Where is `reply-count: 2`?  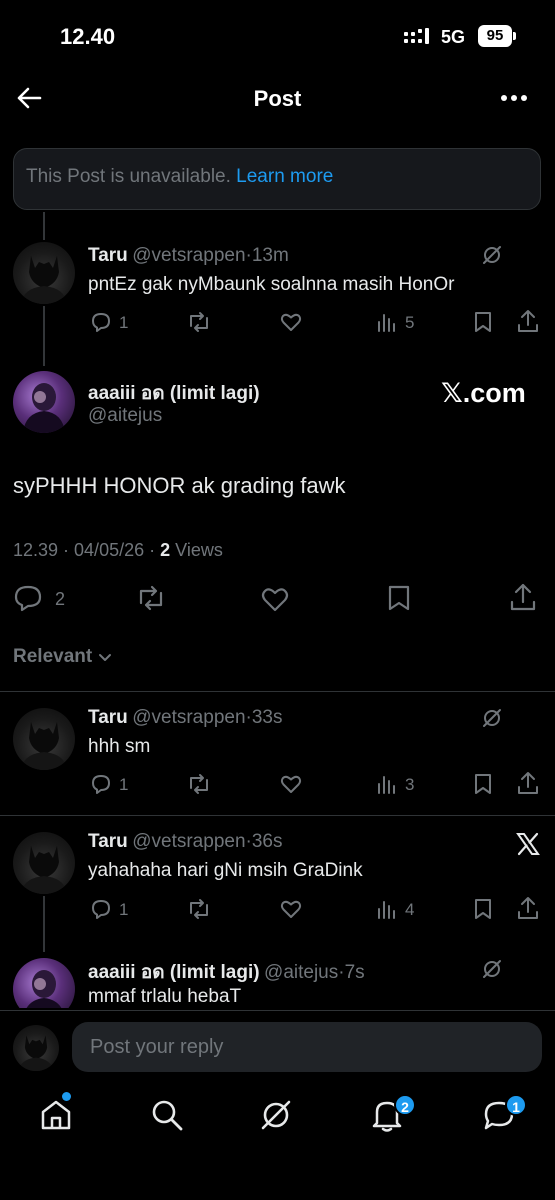 reply-count: 2 is located at coordinates (60, 599).